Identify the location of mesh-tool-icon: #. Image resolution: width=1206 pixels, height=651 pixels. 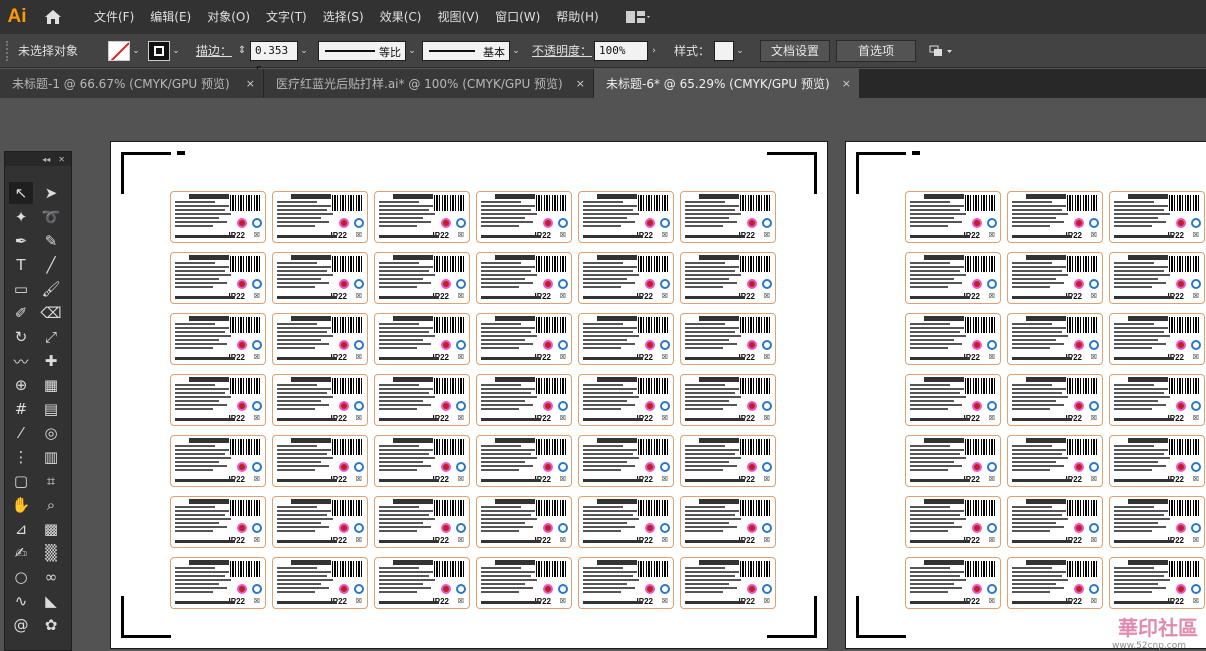
(21, 409).